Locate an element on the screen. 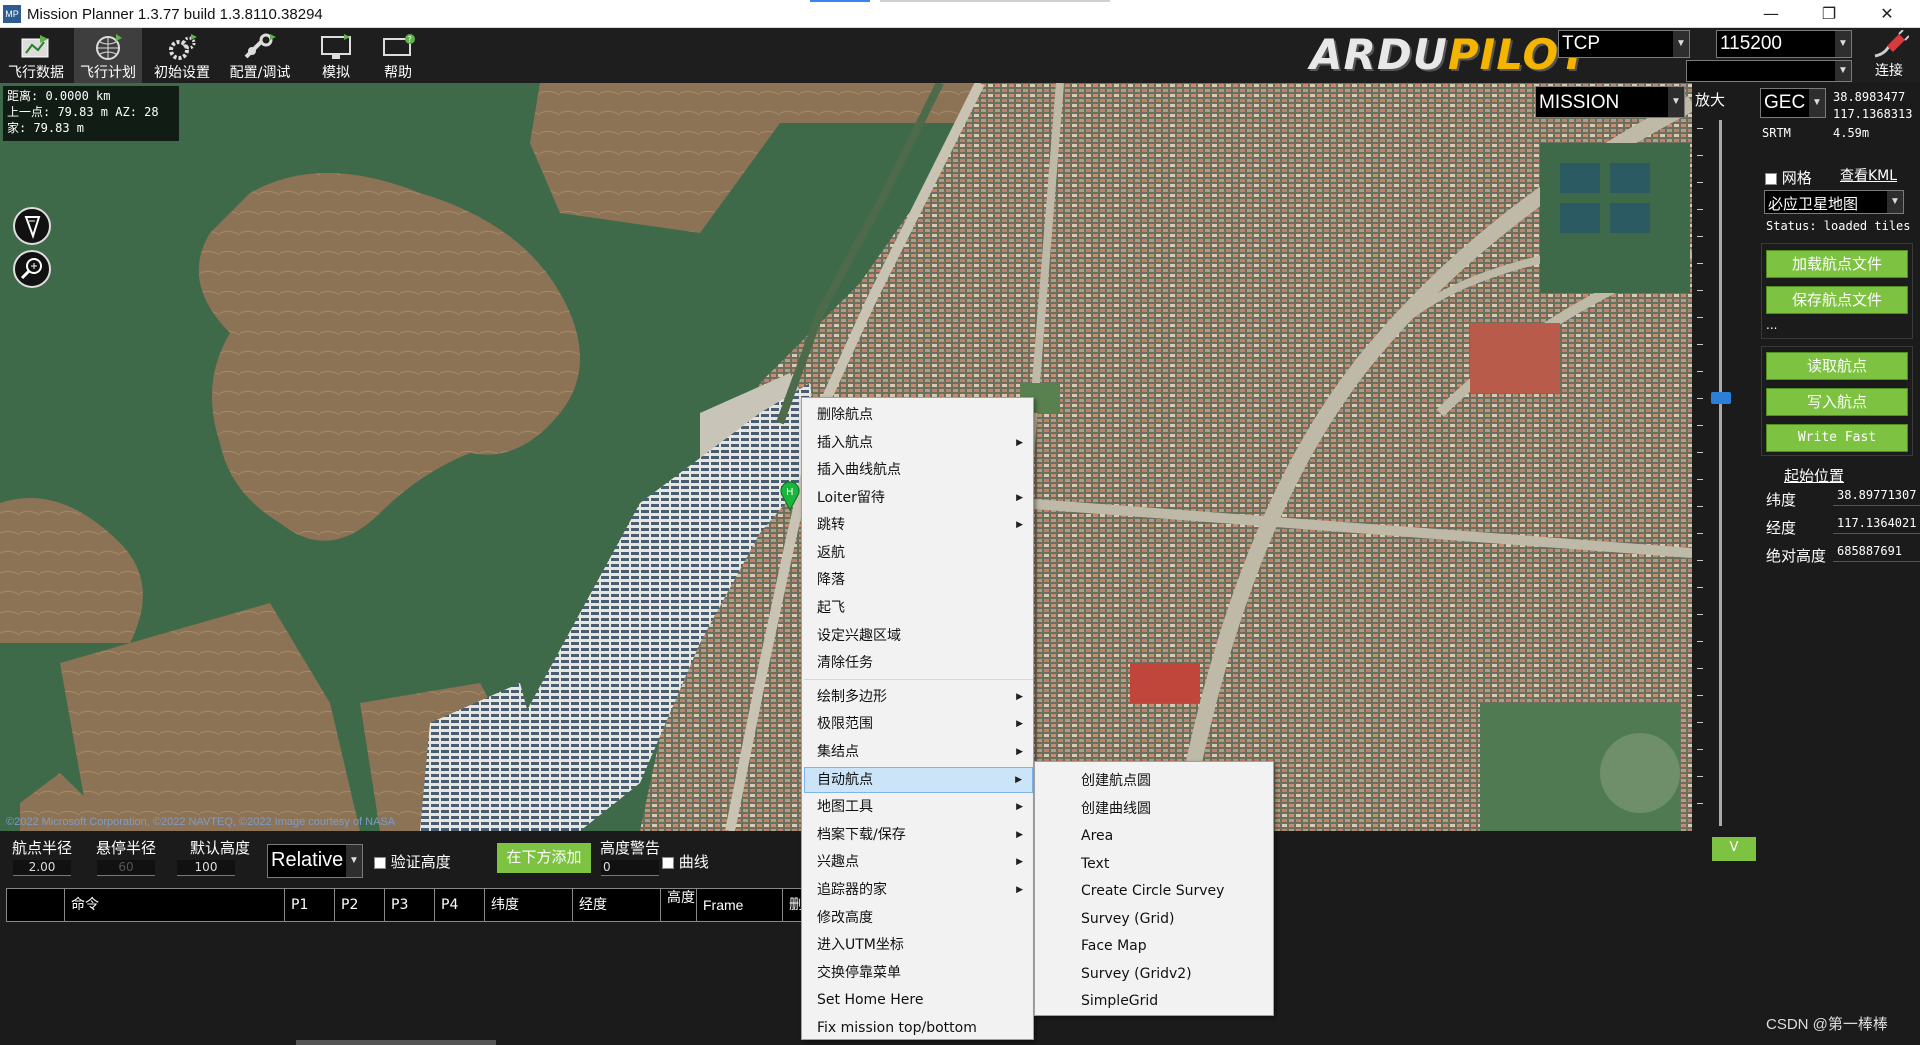 Image resolution: width=1920 pixels, height=1045 pixels. submenu-item: Survey (Grid) is located at coordinates (1155, 919).